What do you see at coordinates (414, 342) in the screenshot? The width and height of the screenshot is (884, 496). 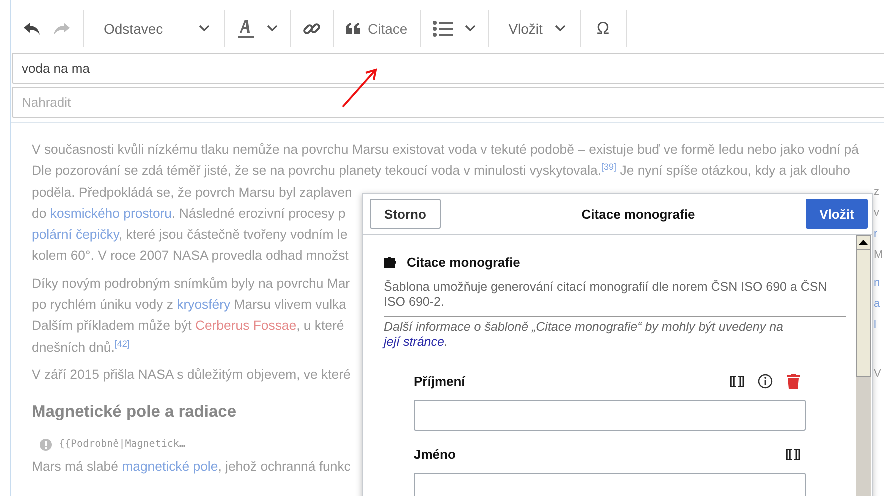 I see `template-page-link: její stránce` at bounding box center [414, 342].